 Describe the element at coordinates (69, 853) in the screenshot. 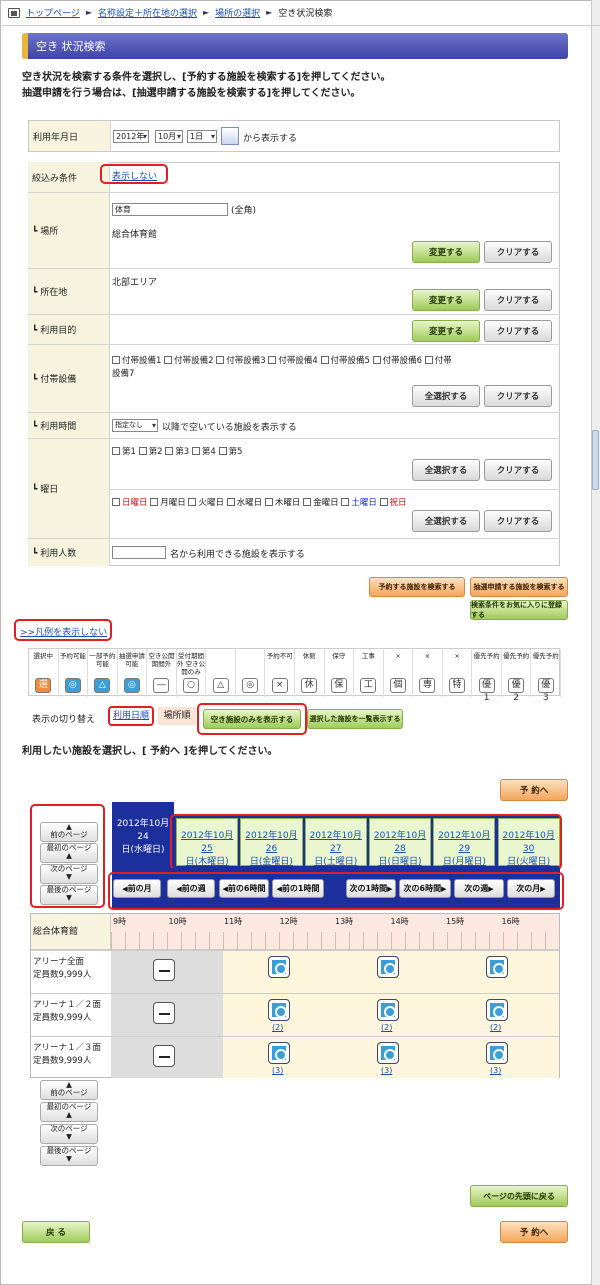

I see `first-page-button: 最初のページ ▲` at that location.